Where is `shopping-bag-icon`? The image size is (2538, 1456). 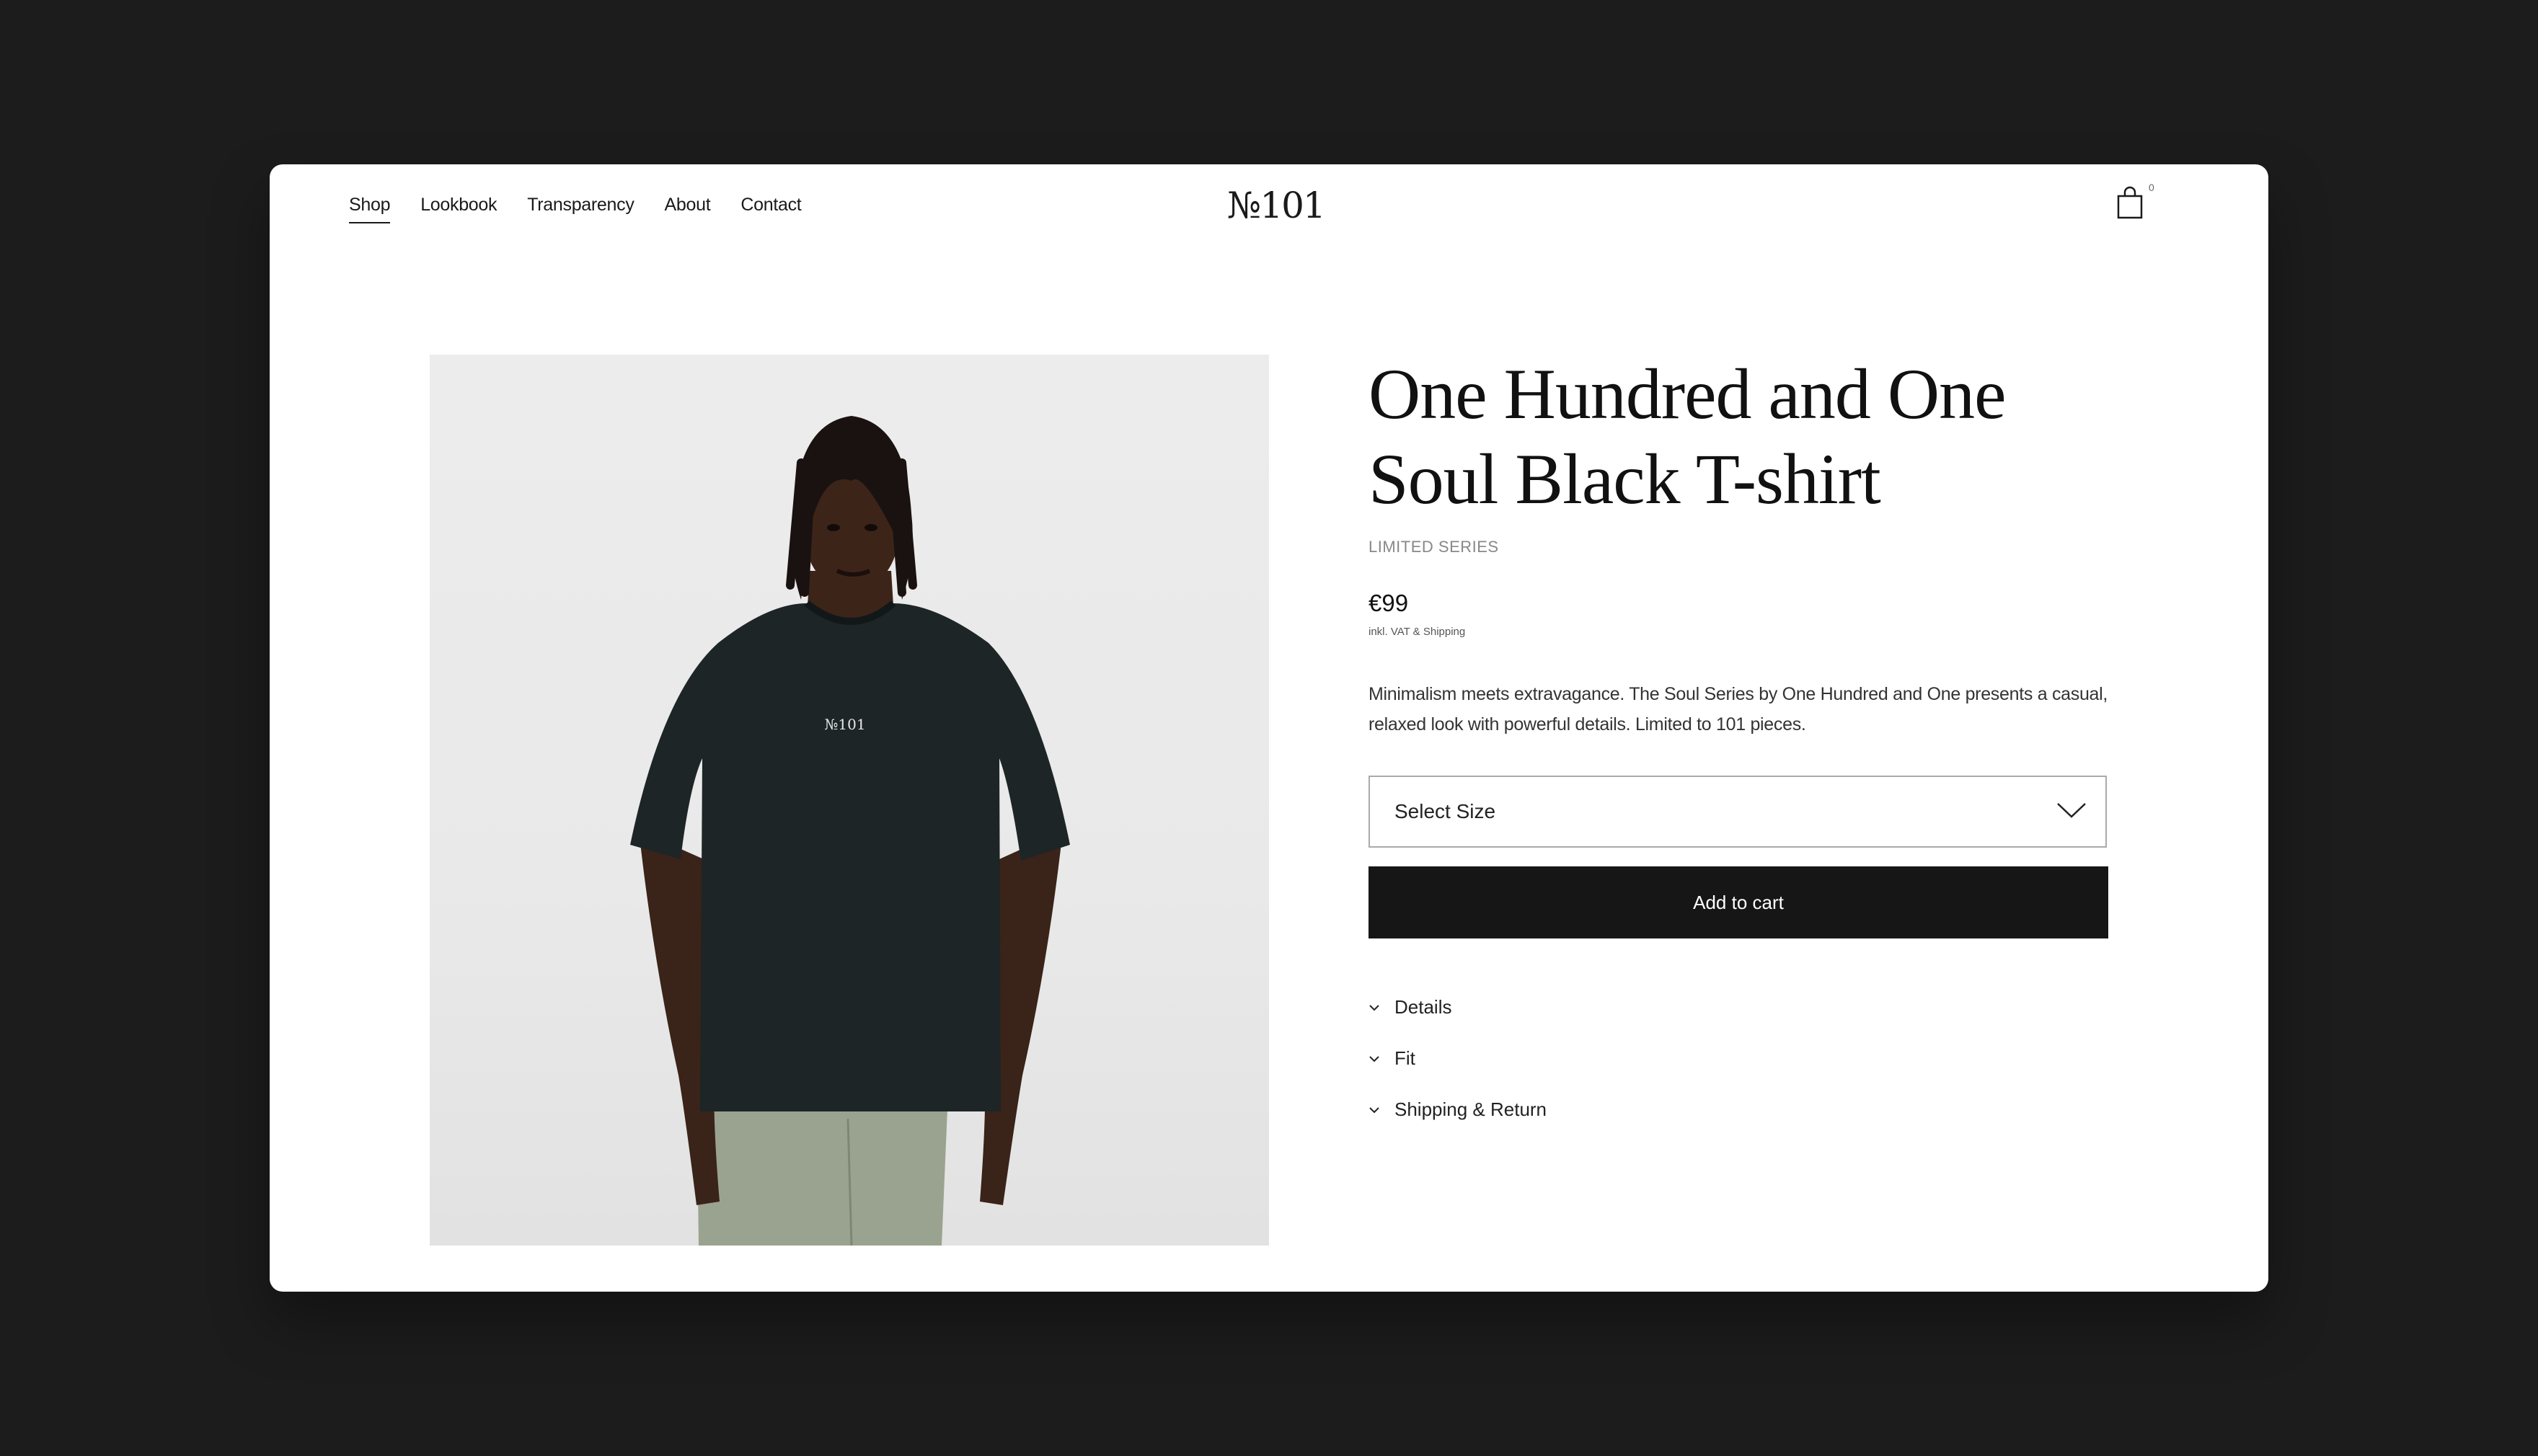
shopping-bag-icon is located at coordinates (2130, 202).